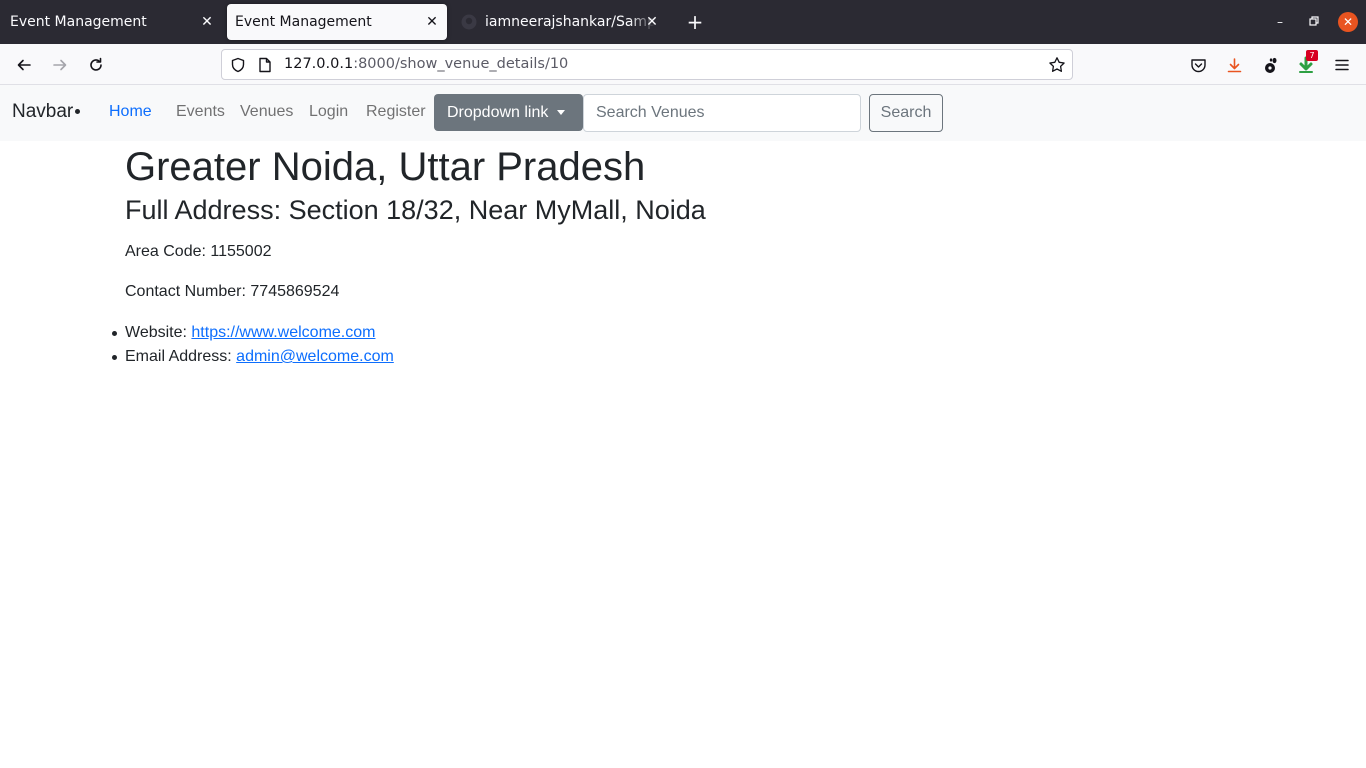  What do you see at coordinates (1234, 65) in the screenshot?
I see `download-icon` at bounding box center [1234, 65].